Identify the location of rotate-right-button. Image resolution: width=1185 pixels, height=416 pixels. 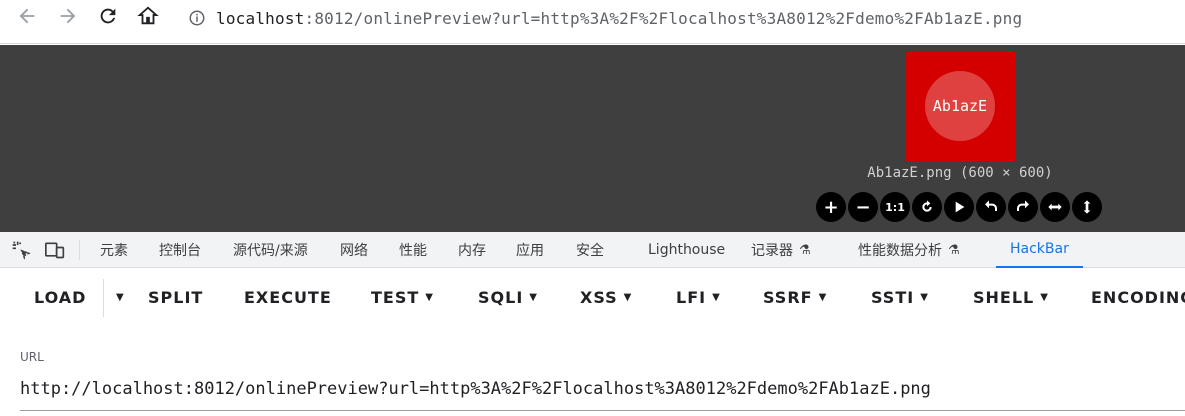
(1023, 207).